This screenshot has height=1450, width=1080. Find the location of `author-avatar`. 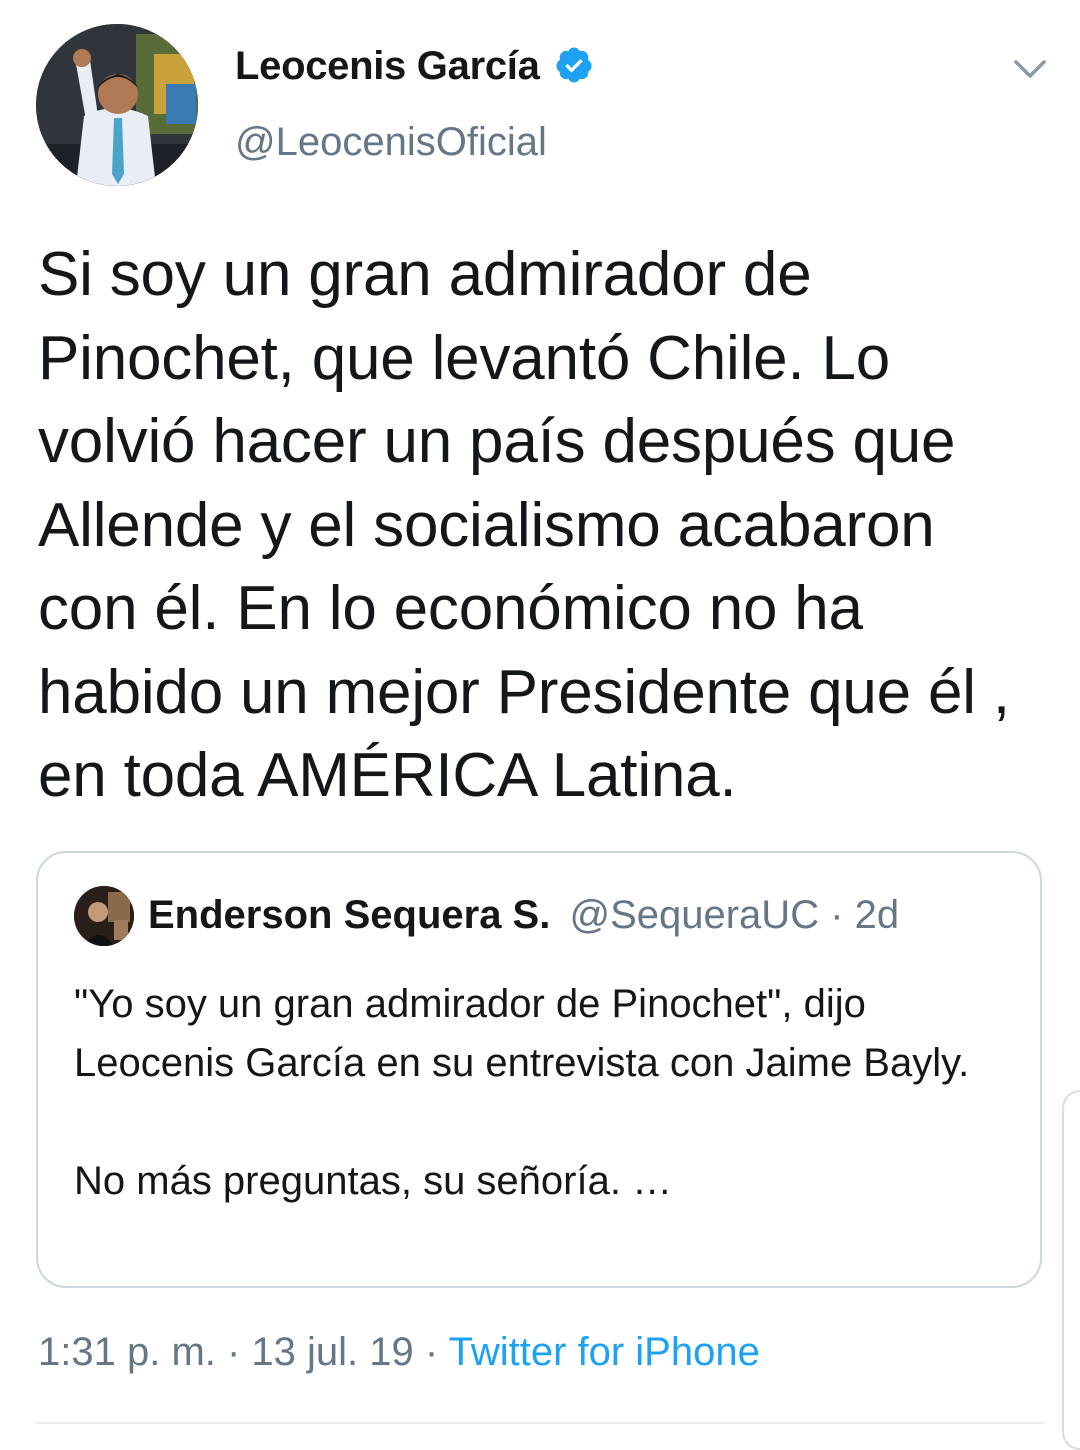

author-avatar is located at coordinates (117, 105).